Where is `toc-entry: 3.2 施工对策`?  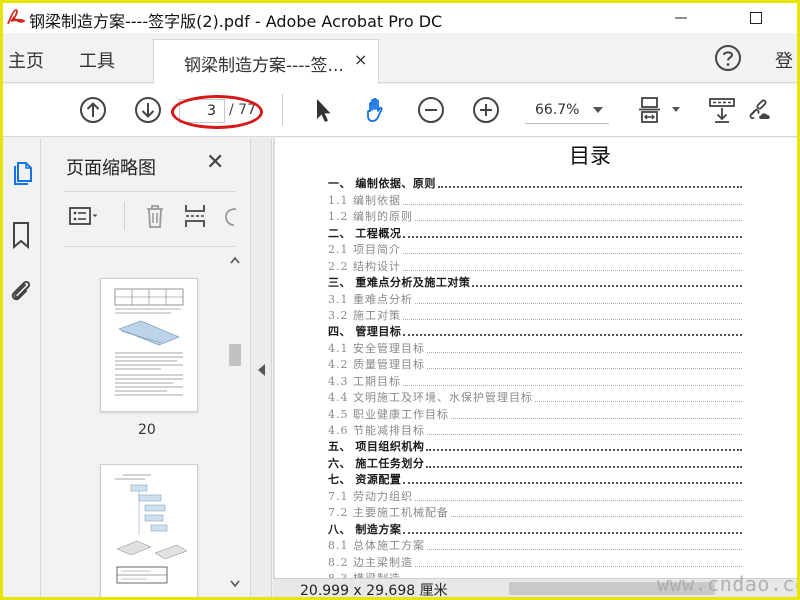 toc-entry: 3.2 施工对策 is located at coordinates (535, 314).